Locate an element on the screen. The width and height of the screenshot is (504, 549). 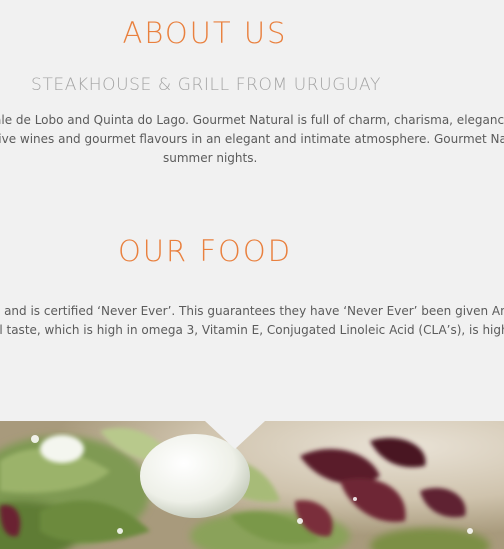
about-title: ABOUT US is located at coordinates (205, 33).